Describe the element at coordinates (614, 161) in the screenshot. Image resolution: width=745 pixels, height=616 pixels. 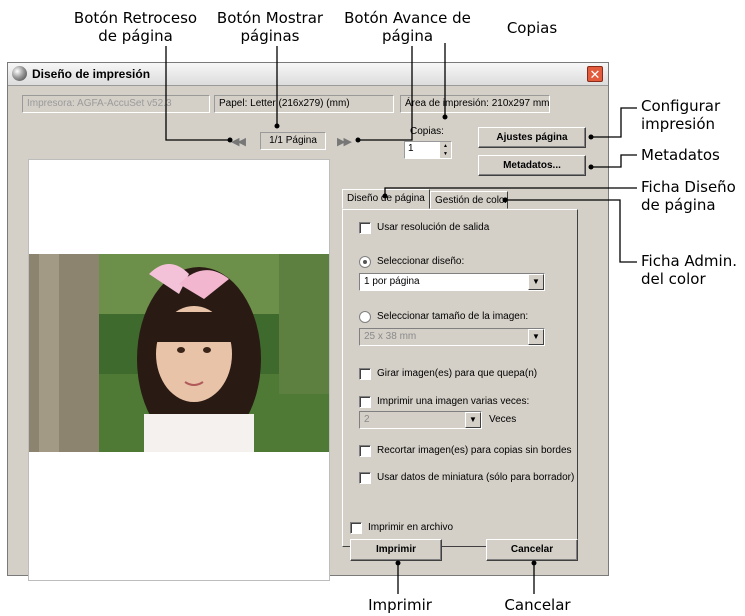
I see `metadata-callout-line` at that location.